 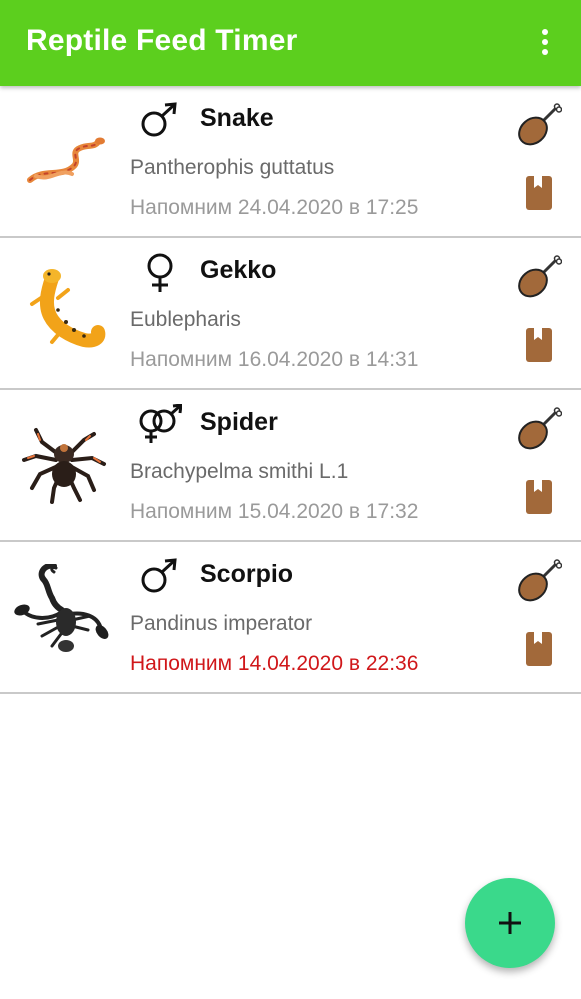 What do you see at coordinates (545, 42) in the screenshot?
I see `more-vert-icon` at bounding box center [545, 42].